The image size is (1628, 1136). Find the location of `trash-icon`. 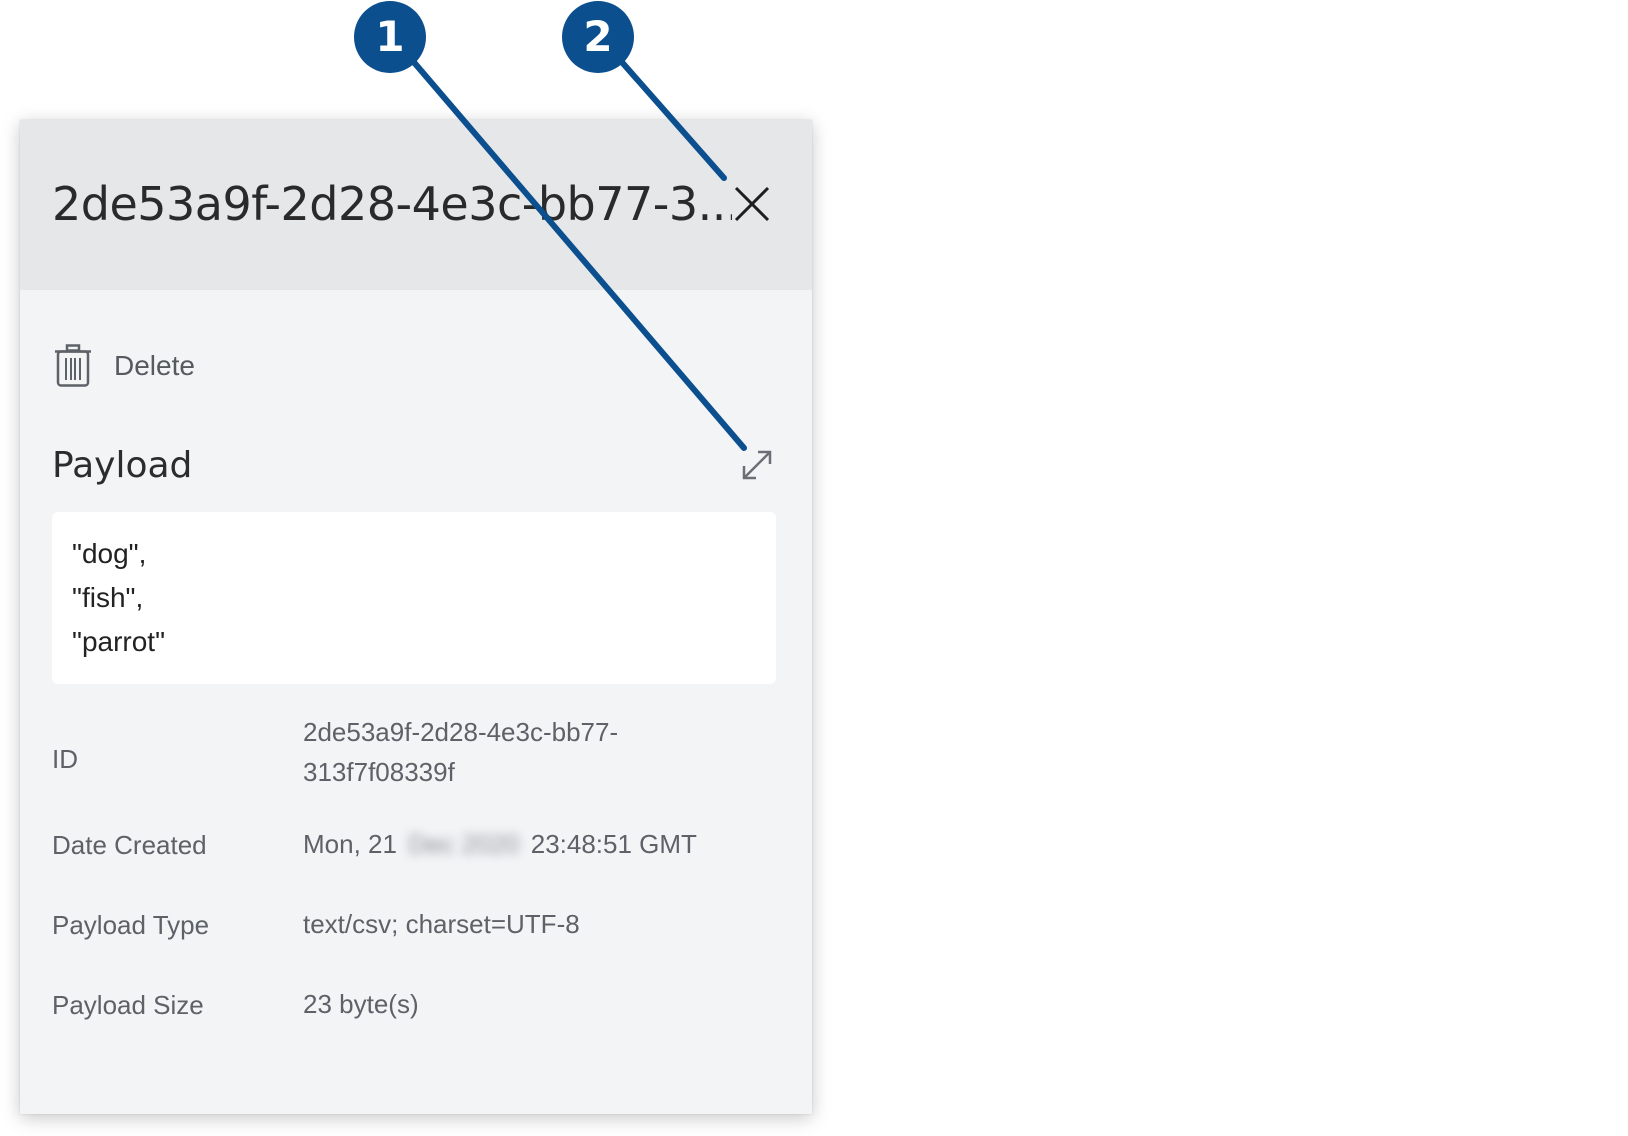

trash-icon is located at coordinates (73, 365).